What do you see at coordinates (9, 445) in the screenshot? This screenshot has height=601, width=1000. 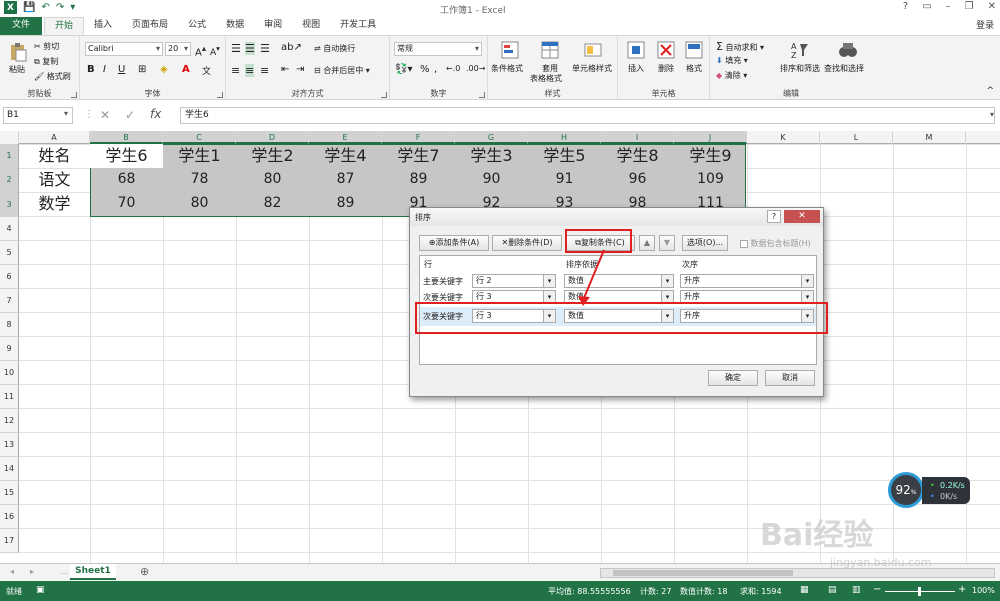 I see `row-header-13: 13` at bounding box center [9, 445].